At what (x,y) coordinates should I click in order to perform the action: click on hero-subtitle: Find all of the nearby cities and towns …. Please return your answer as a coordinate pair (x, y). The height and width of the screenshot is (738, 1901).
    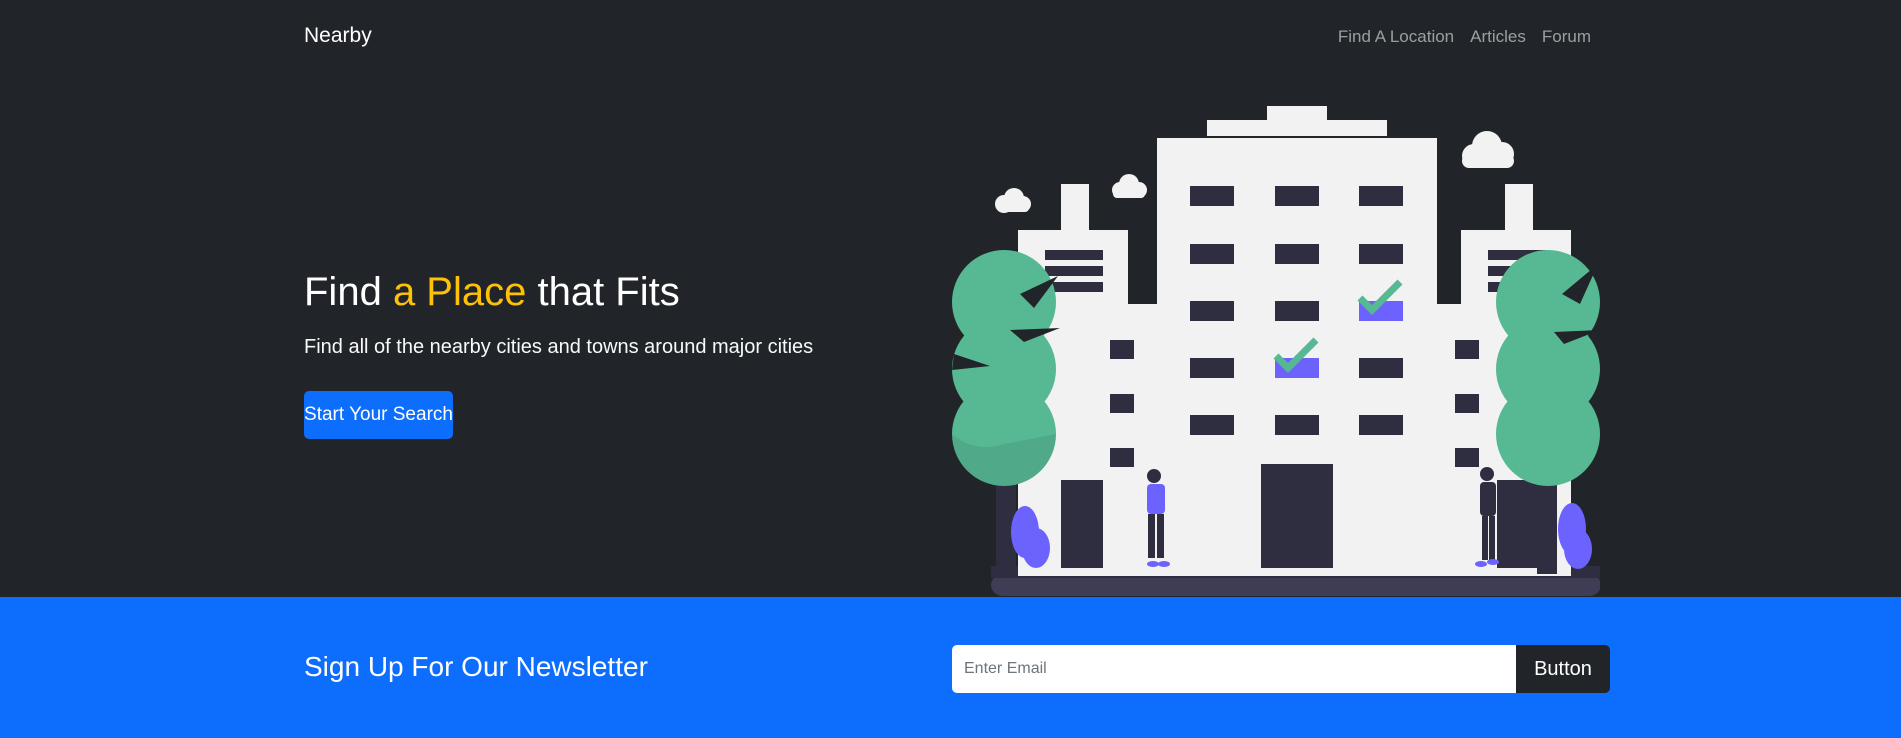
    Looking at the image, I should click on (559, 347).